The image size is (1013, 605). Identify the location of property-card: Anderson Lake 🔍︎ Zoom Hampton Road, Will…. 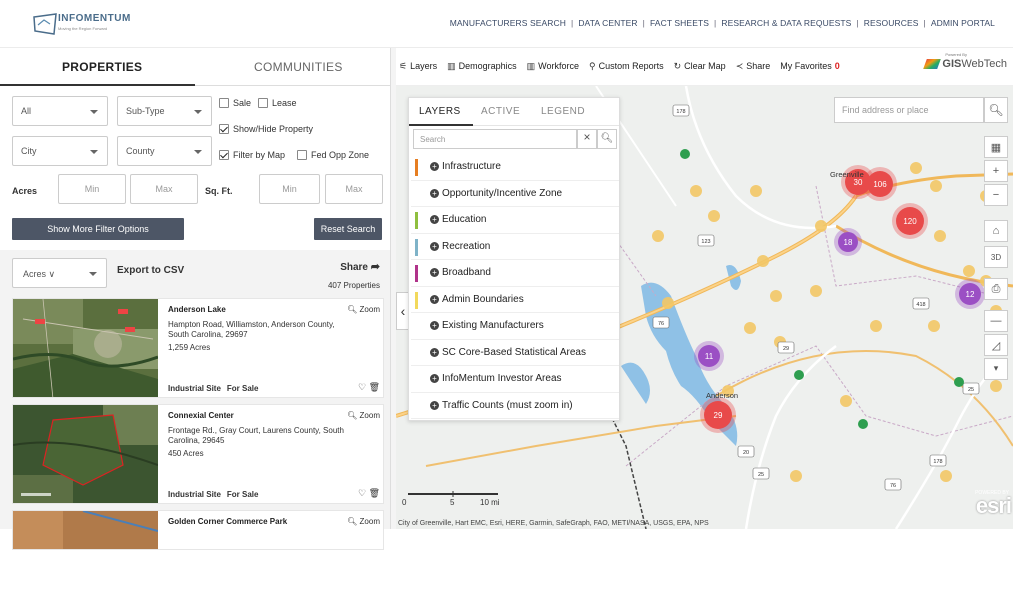
(198, 348).